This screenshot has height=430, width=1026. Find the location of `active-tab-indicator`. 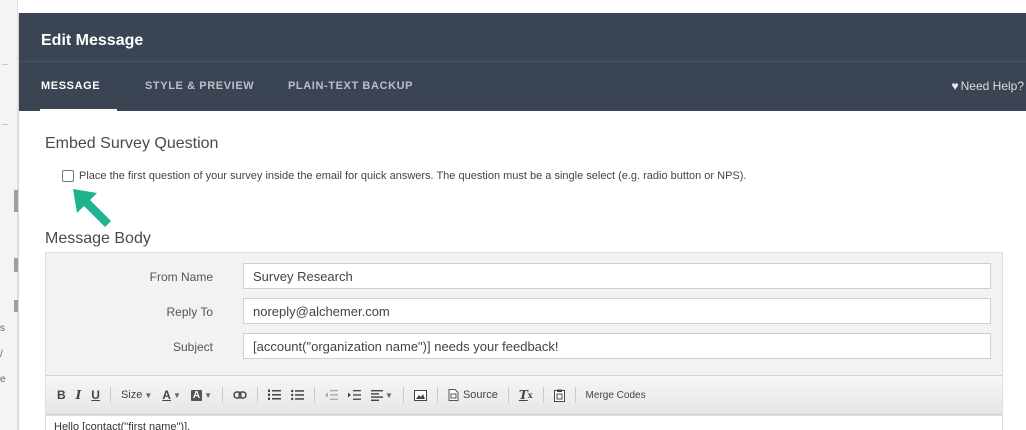

active-tab-indicator is located at coordinates (78, 110).